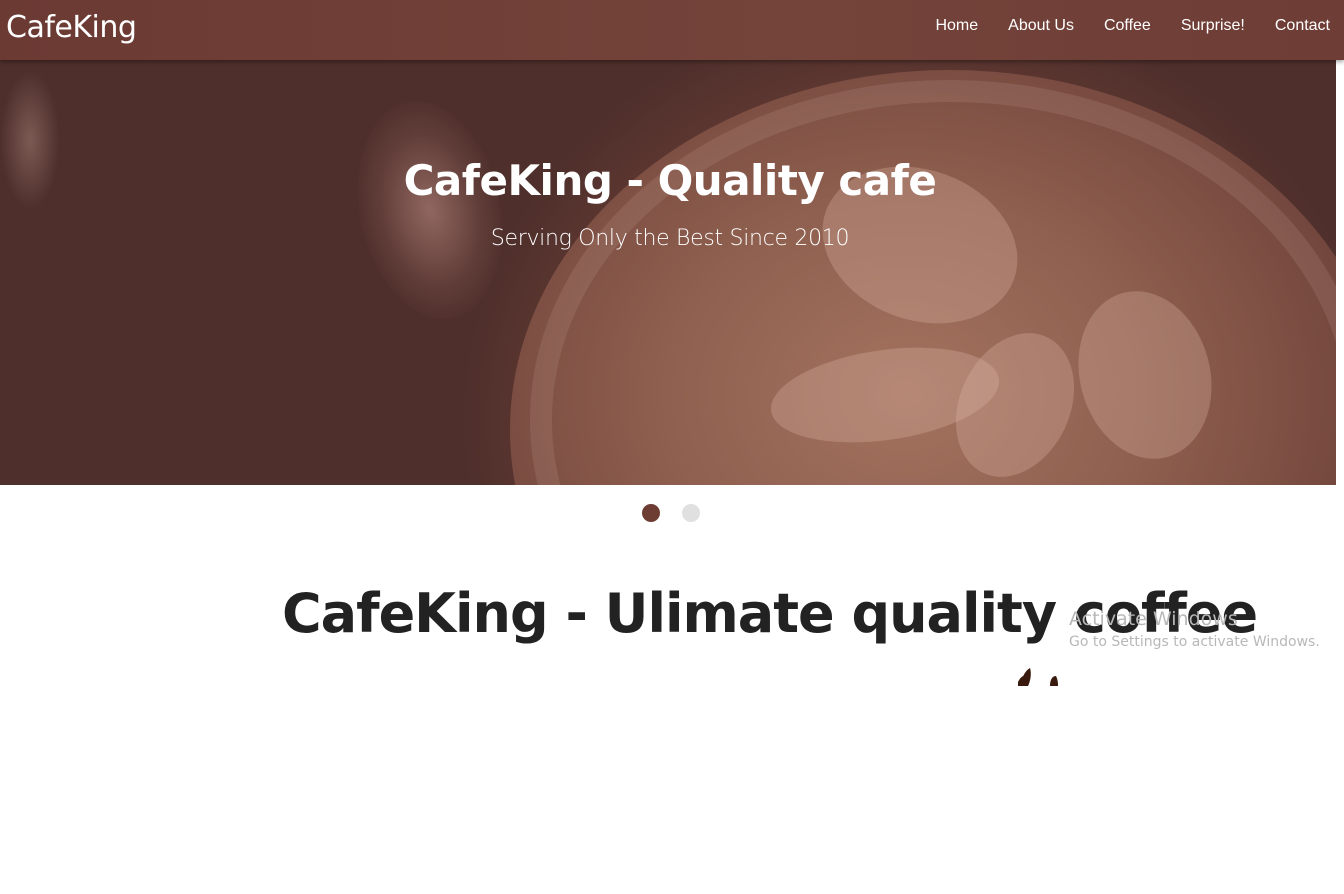  What do you see at coordinates (1041, 26) in the screenshot?
I see `nav-link-about-us: About Us` at bounding box center [1041, 26].